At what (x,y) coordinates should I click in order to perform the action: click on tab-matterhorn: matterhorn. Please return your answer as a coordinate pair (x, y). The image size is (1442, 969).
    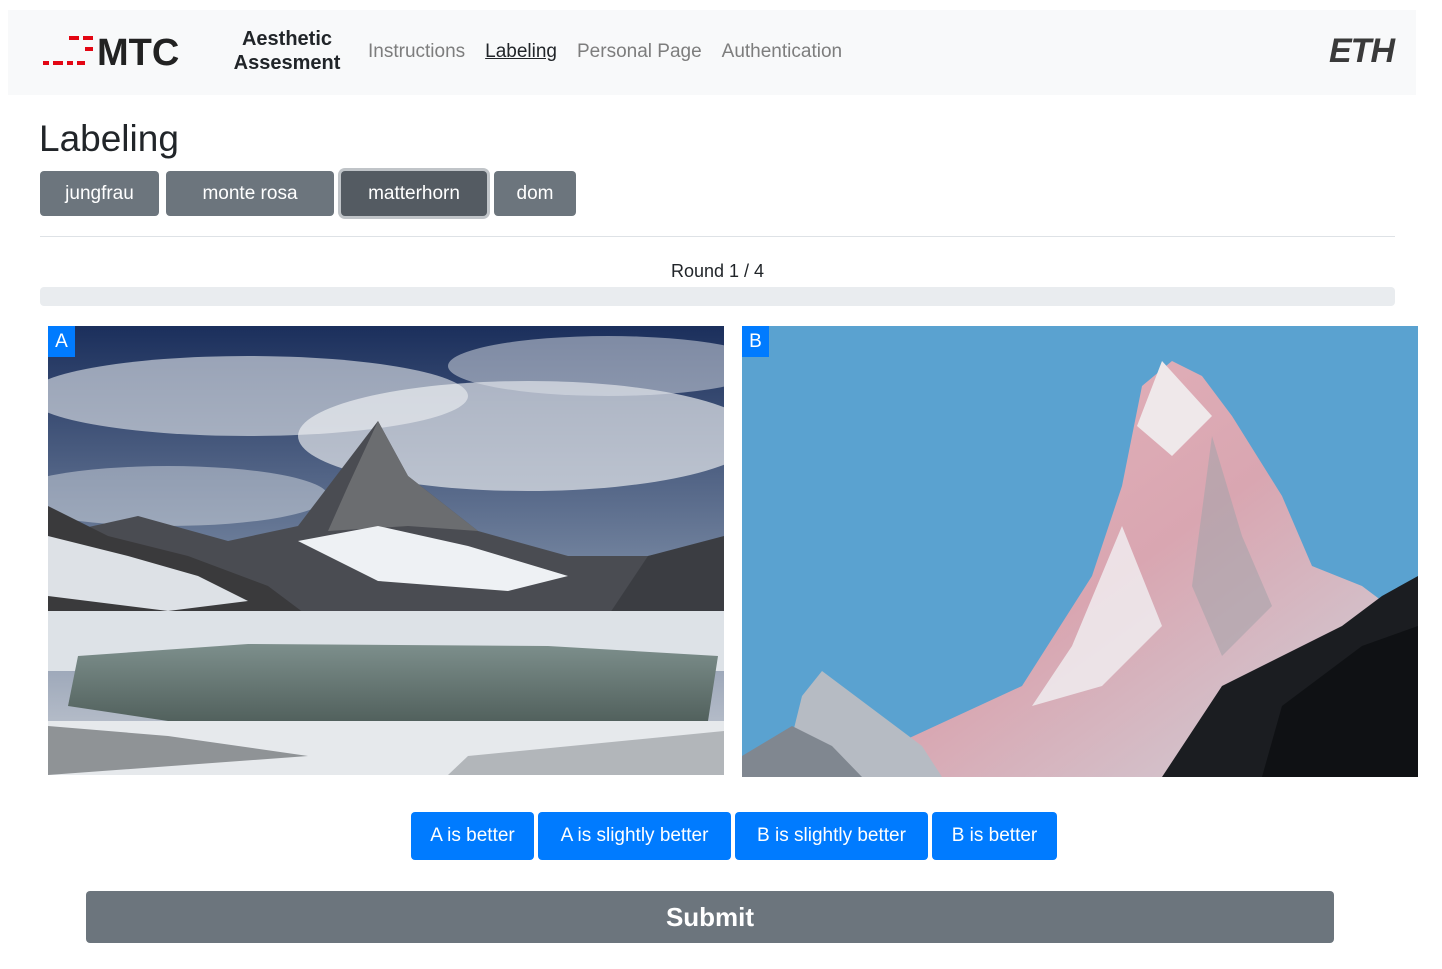
    Looking at the image, I should click on (414, 193).